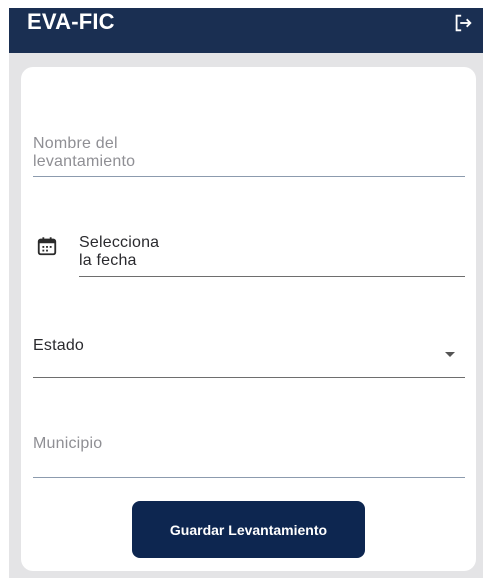 This screenshot has width=483, height=578. What do you see at coordinates (47, 246) in the screenshot?
I see `calendar-icon` at bounding box center [47, 246].